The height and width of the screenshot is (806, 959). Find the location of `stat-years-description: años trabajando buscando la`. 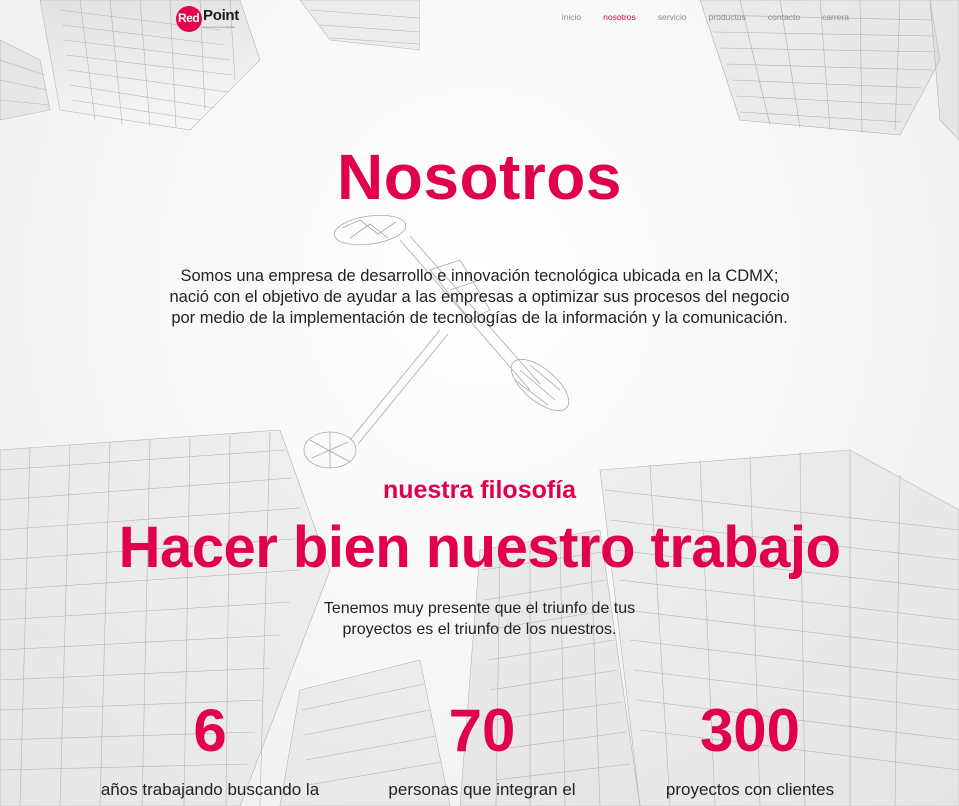

stat-years-description: años trabajando buscando la is located at coordinates (210, 789).